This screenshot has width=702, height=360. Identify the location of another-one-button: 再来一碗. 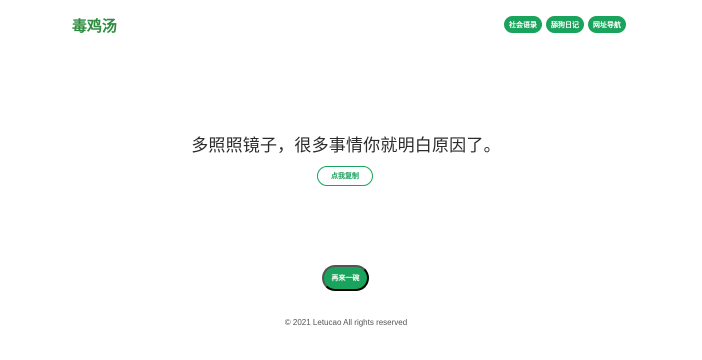
(345, 278).